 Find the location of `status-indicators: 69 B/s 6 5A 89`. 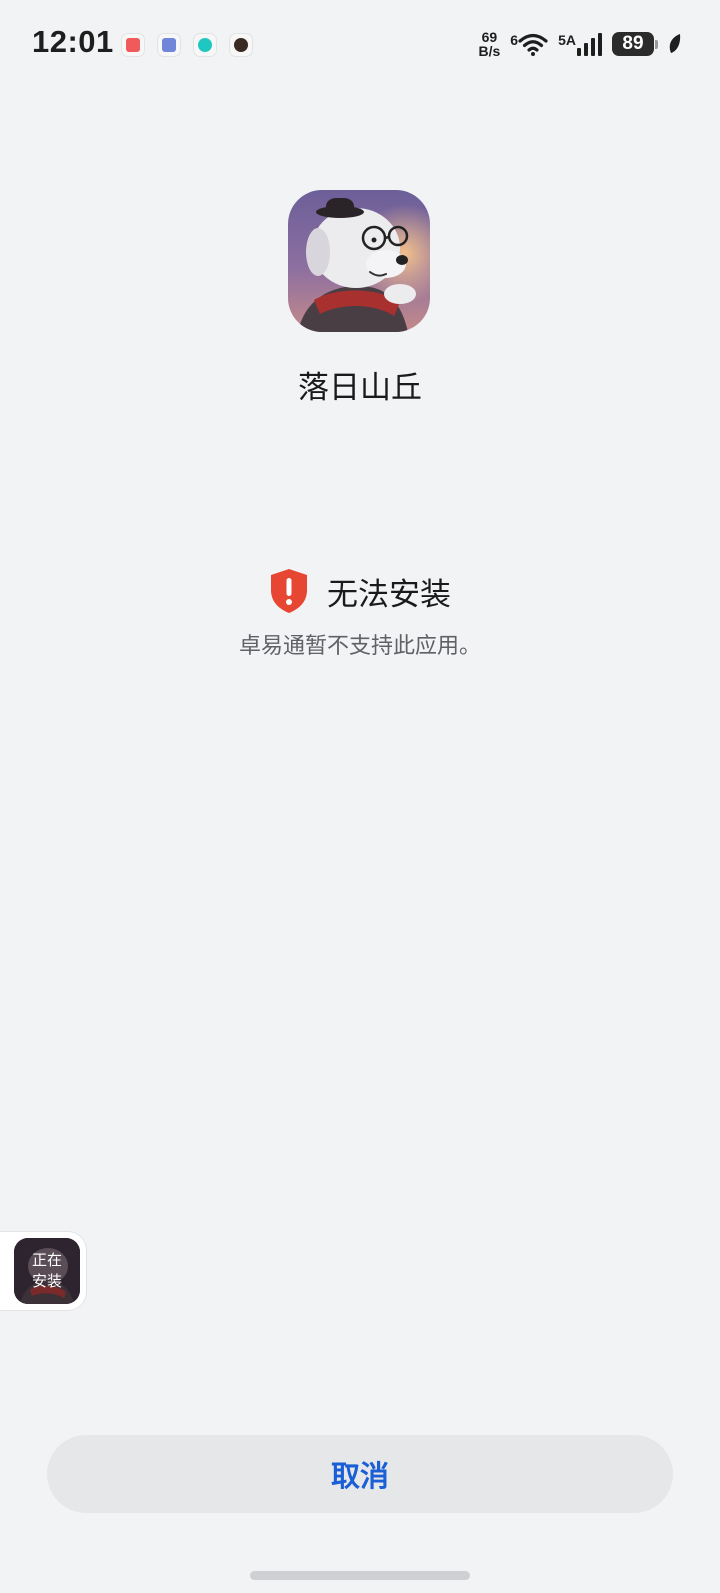

status-indicators: 69 B/s 6 5A 89 is located at coordinates (581, 44).